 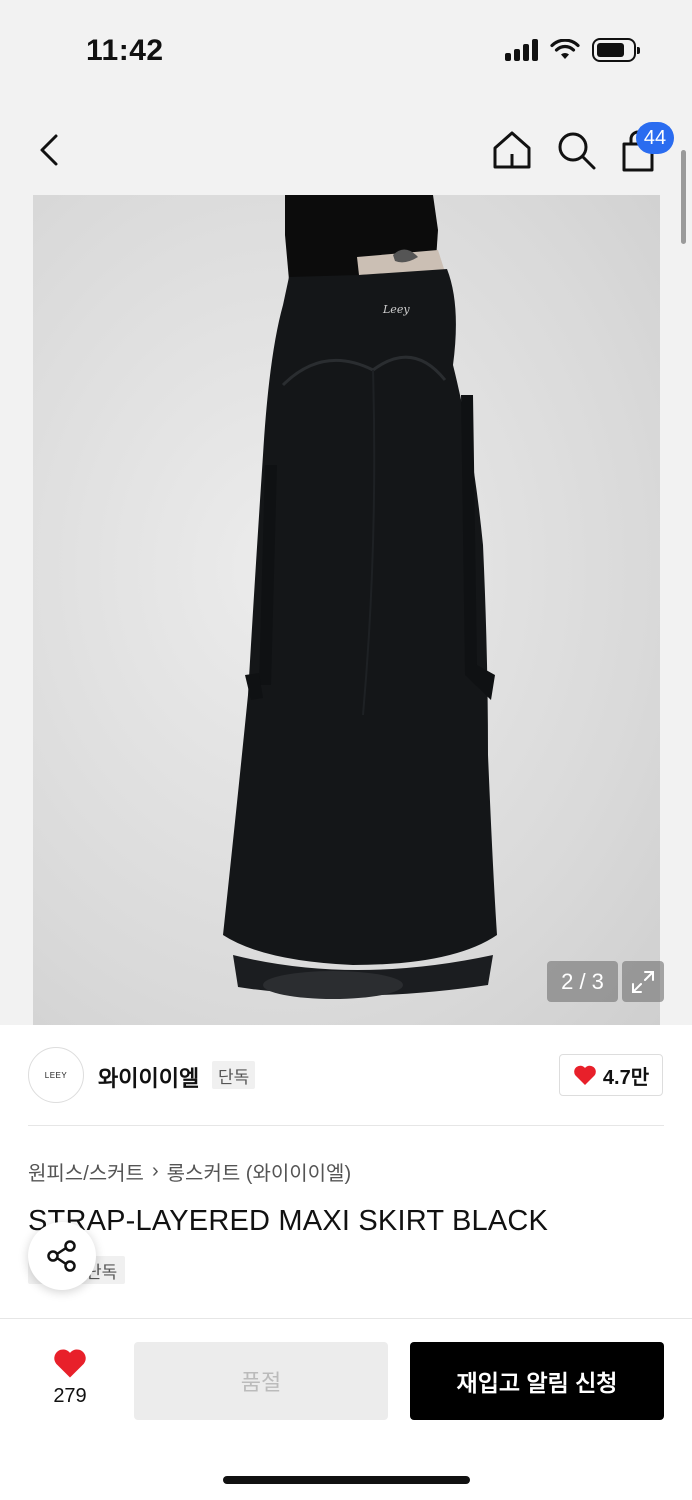 What do you see at coordinates (576, 150) in the screenshot?
I see `search-icon` at bounding box center [576, 150].